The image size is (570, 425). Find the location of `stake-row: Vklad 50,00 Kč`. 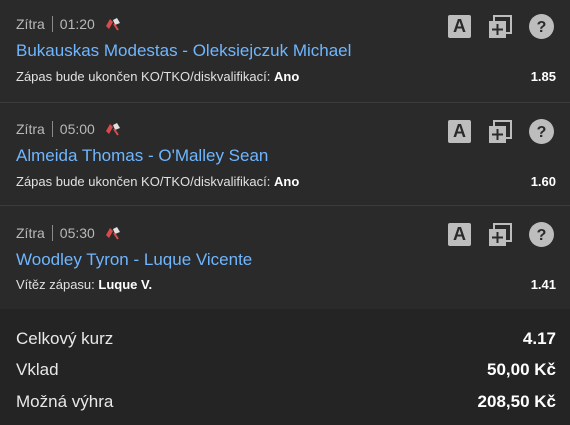

stake-row: Vklad 50,00 Kč is located at coordinates (286, 370).